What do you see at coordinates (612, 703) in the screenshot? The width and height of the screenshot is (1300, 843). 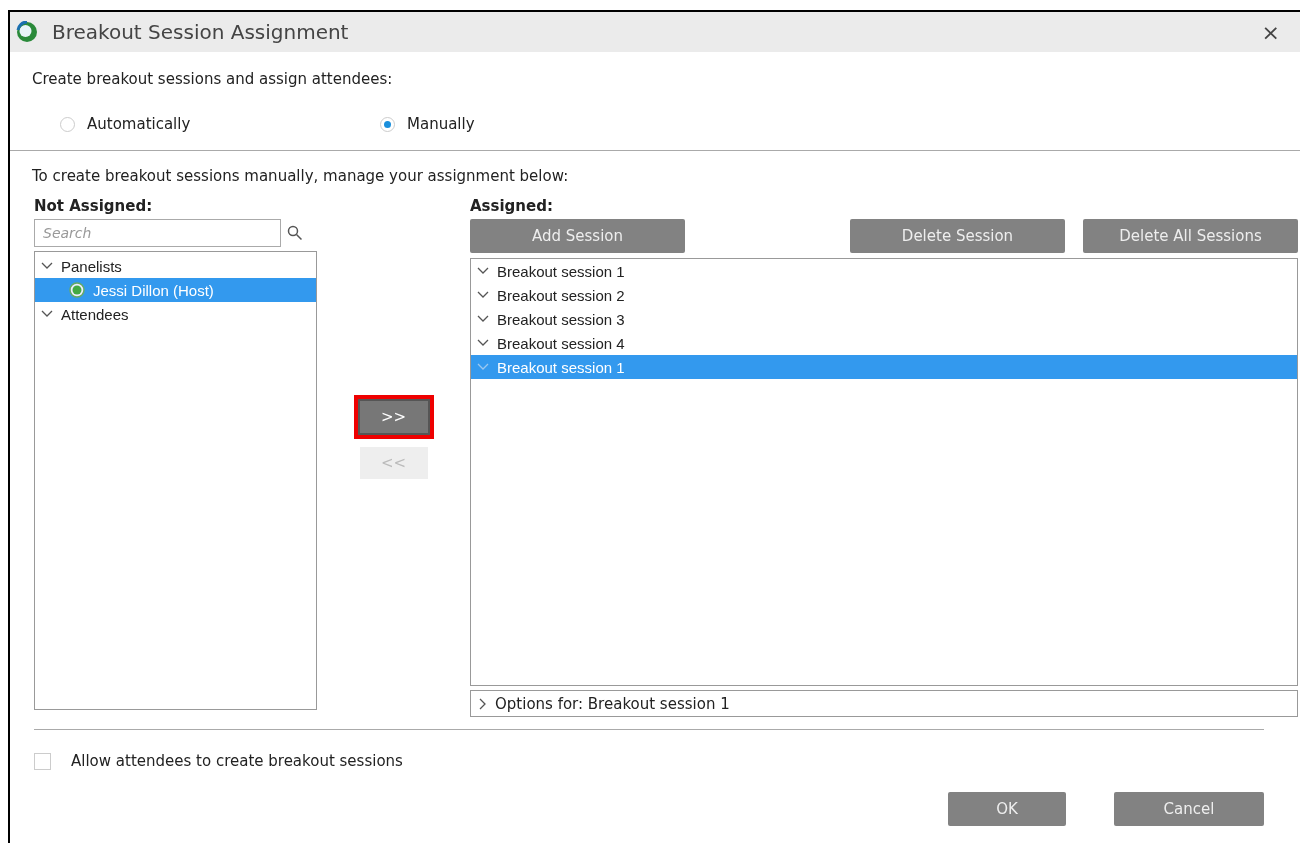 I see `options-label: Options for: Breakout session 1` at bounding box center [612, 703].